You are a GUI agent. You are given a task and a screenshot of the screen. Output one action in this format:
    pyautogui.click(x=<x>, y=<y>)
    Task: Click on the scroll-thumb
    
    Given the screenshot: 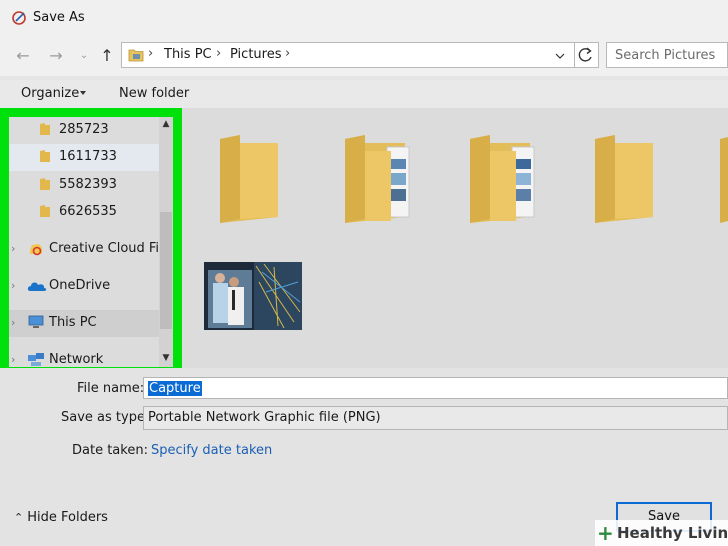 What is the action you would take?
    pyautogui.click(x=166, y=270)
    